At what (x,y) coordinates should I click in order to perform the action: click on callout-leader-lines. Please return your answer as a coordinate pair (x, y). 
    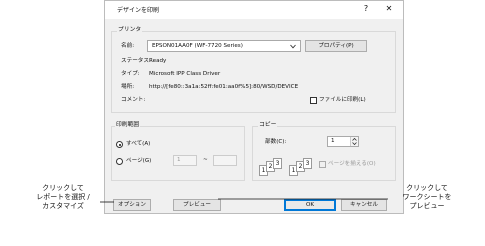
    Looking at the image, I should click on (244, 200).